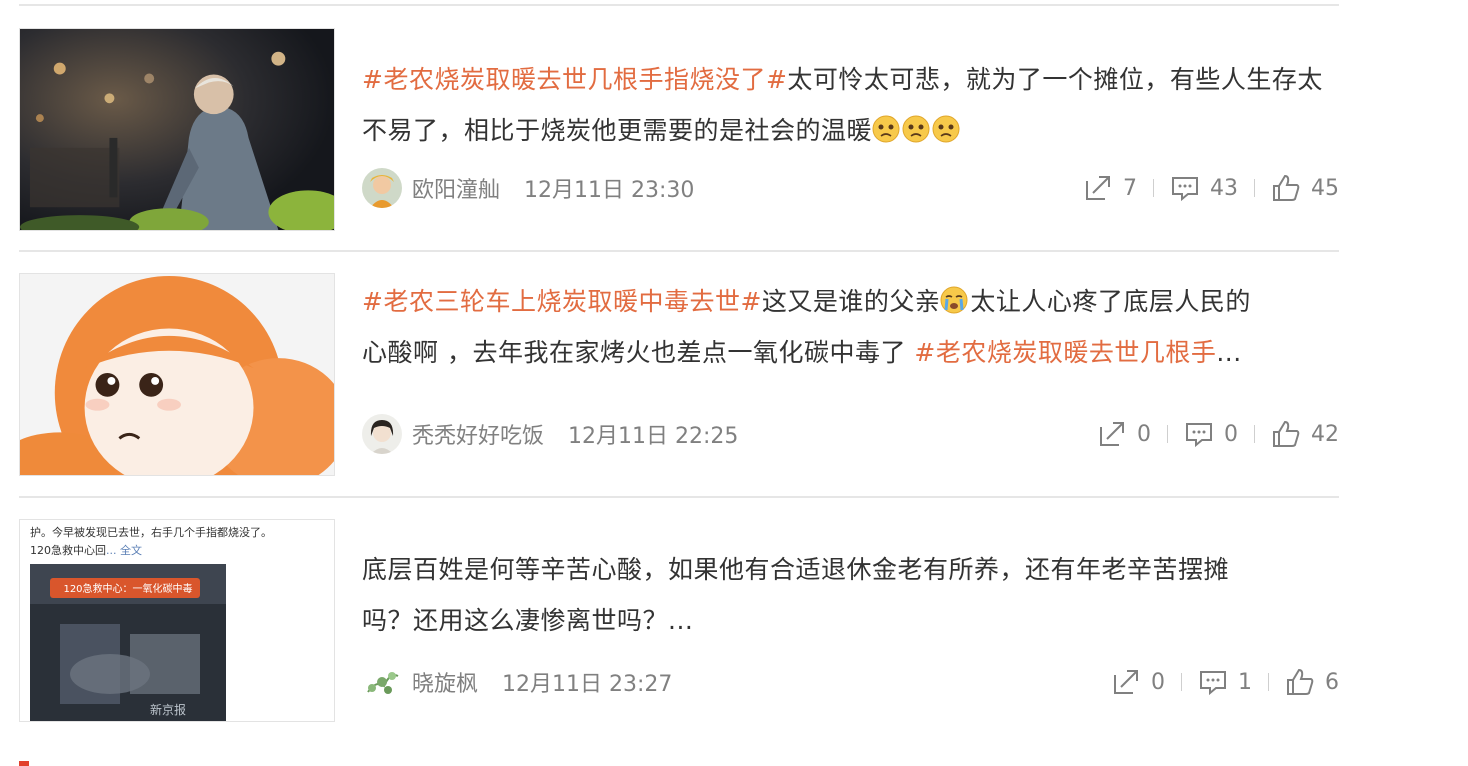 This screenshot has height=766, width=1468. Describe the element at coordinates (638, 352) in the screenshot. I see `post-text-body: 心酸啊 ，去年我在家烤火也差点一氧化碳中毒了` at that location.